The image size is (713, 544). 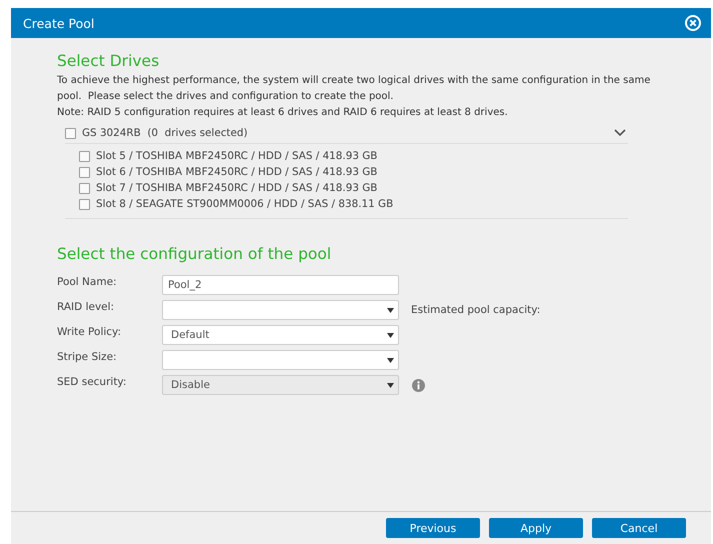 I want to click on description-text: Note: RAID 5 configuration requires at least 6 drives and RAID 6 requires at least 8 drives., so click(x=283, y=113).